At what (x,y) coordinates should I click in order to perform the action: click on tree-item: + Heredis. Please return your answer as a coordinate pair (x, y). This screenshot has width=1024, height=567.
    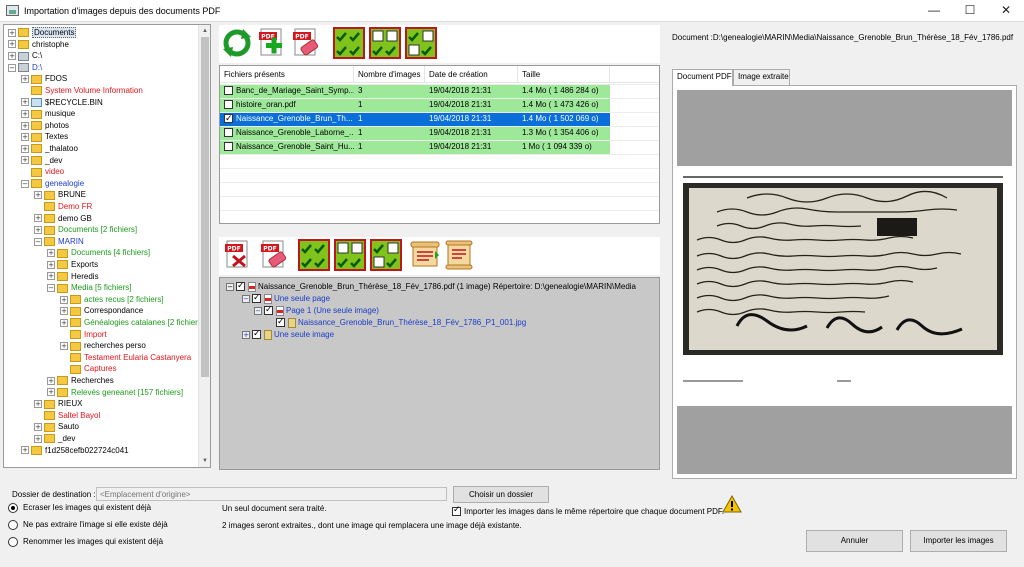
    Looking at the image, I should click on (73, 277).